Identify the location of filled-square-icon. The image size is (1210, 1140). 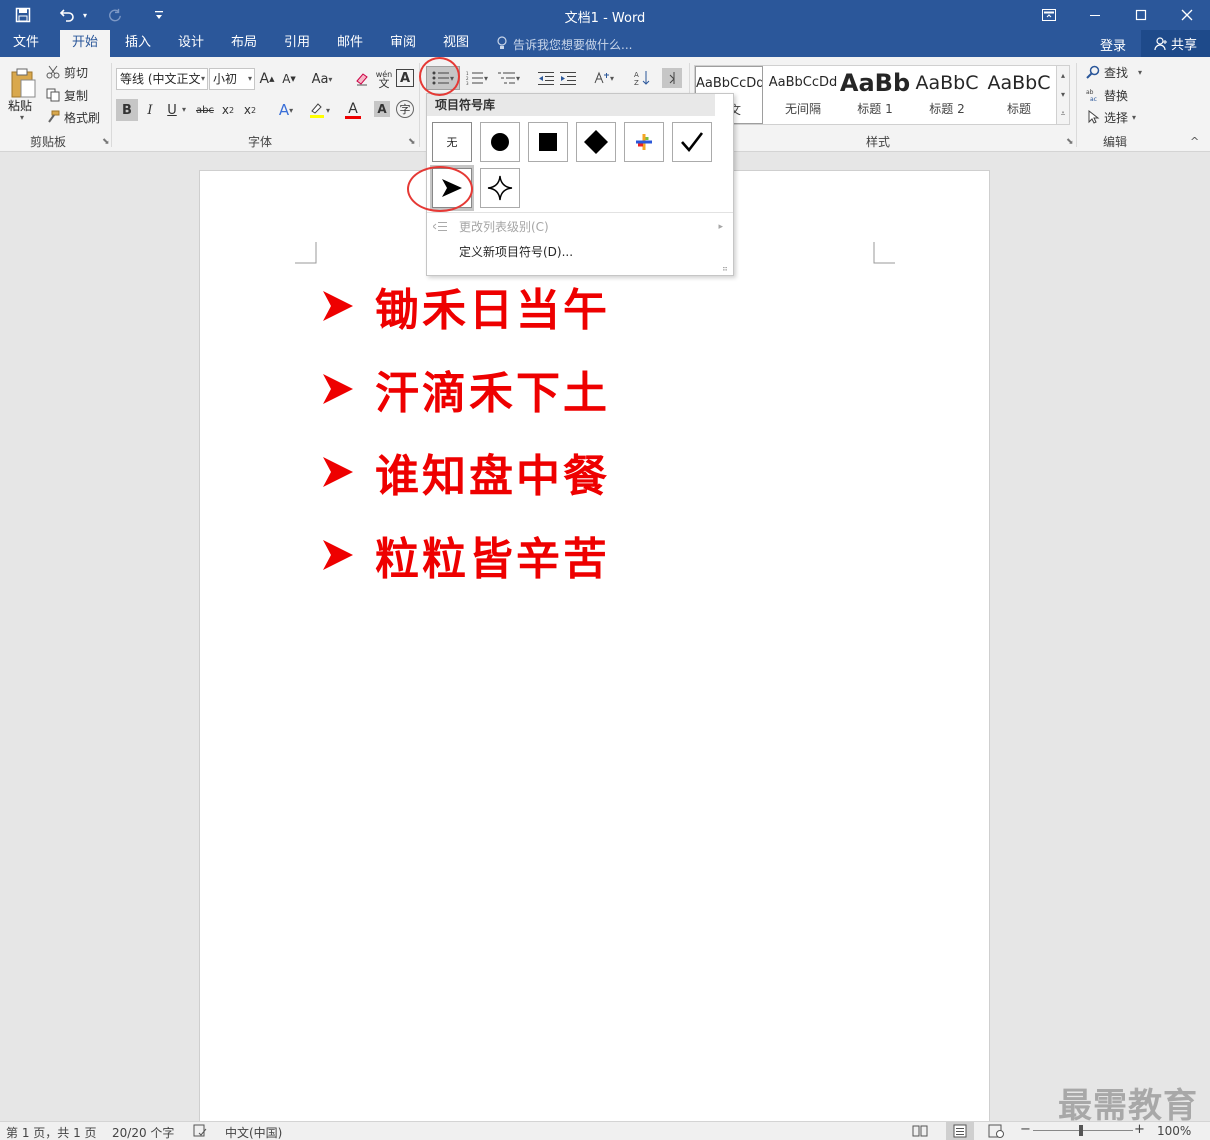
(548, 142).